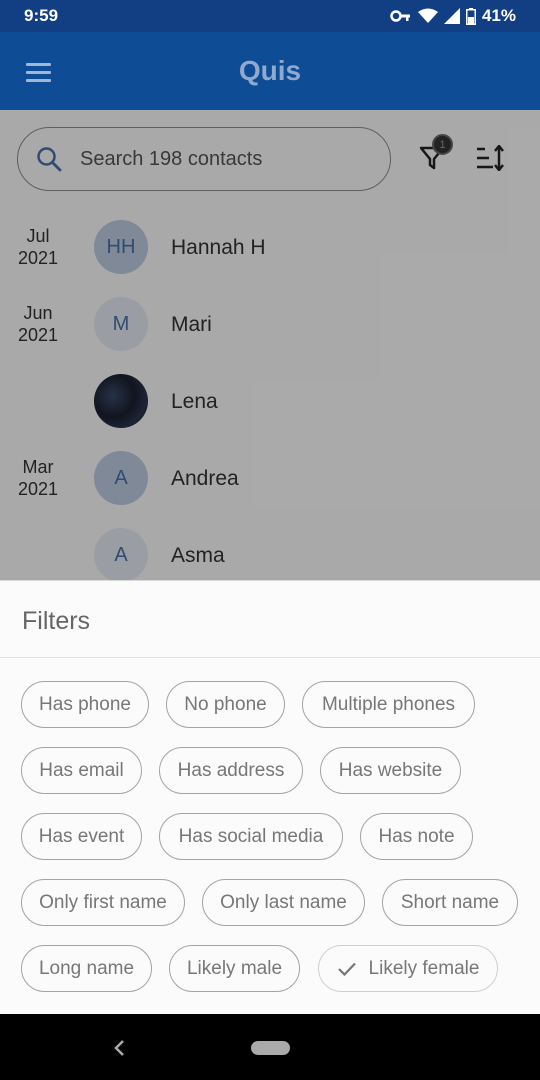 Image resolution: width=540 pixels, height=1080 pixels. What do you see at coordinates (400, 16) in the screenshot?
I see `key-icon` at bounding box center [400, 16].